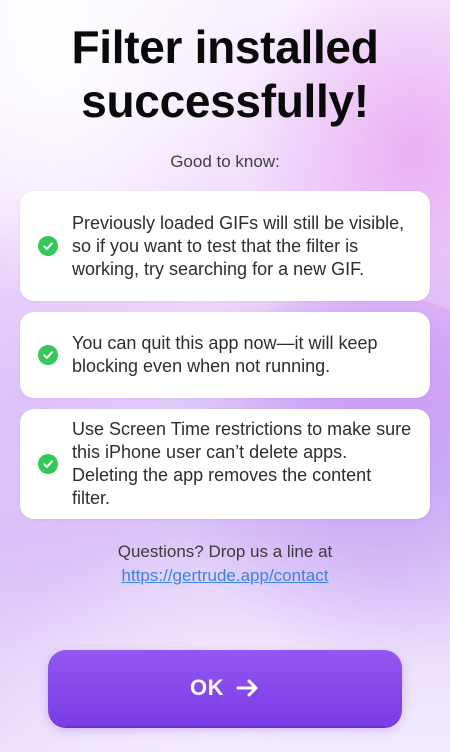  Describe the element at coordinates (225, 161) in the screenshot. I see `section-subtitle: Good to know:` at that location.